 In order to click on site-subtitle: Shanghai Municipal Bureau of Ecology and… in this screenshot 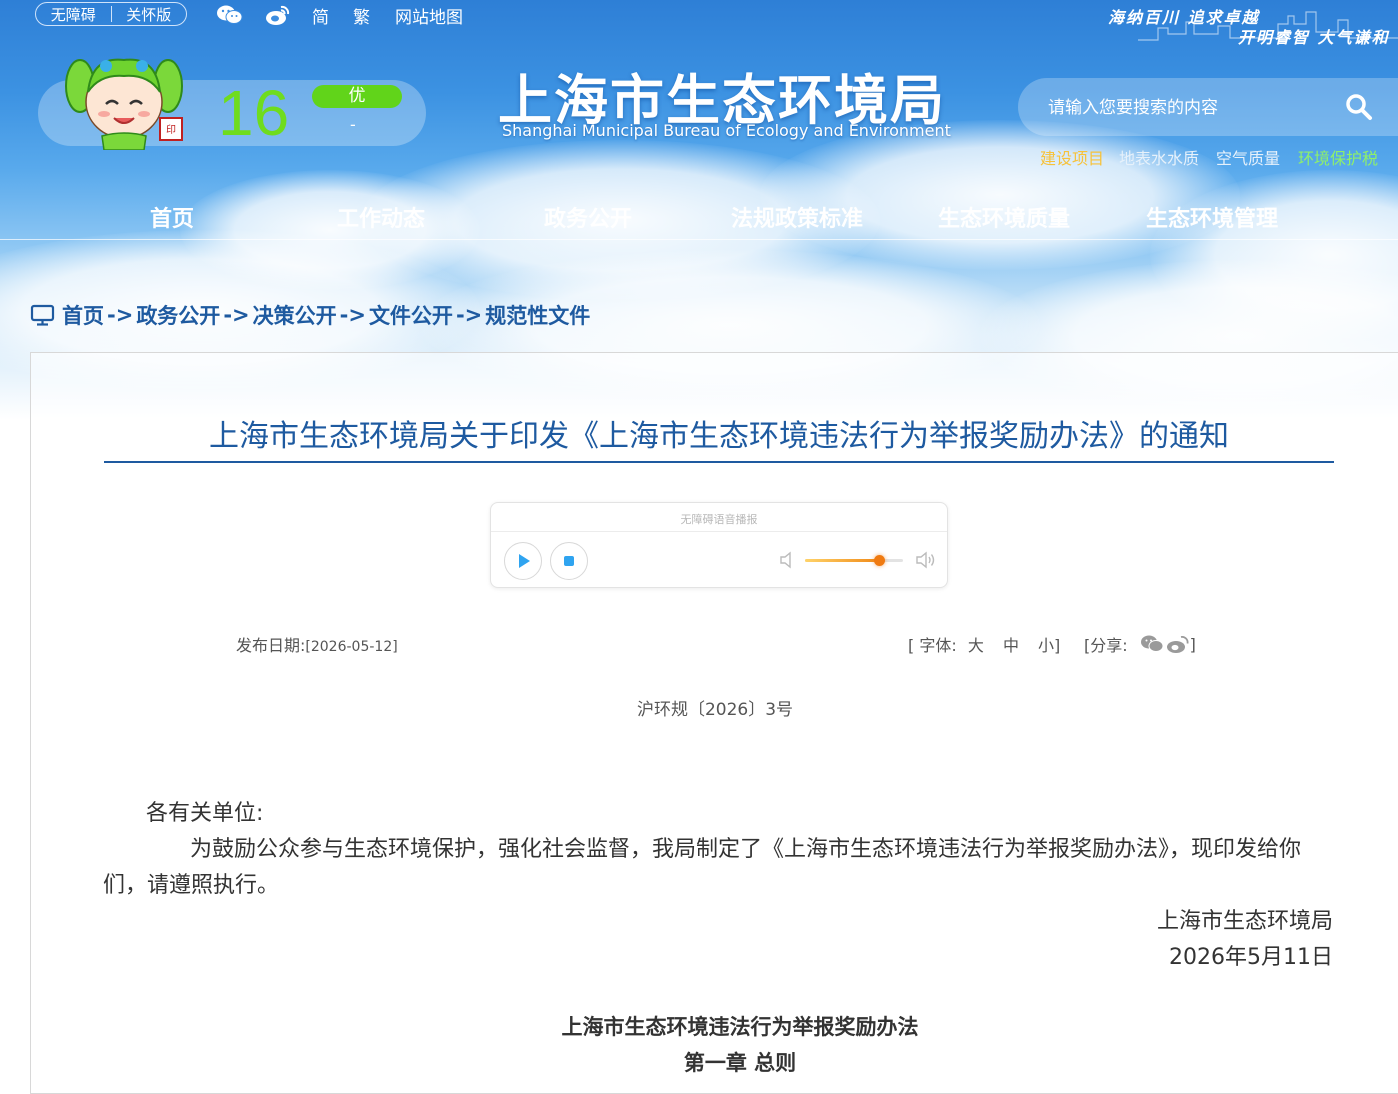, I will do `click(726, 130)`.